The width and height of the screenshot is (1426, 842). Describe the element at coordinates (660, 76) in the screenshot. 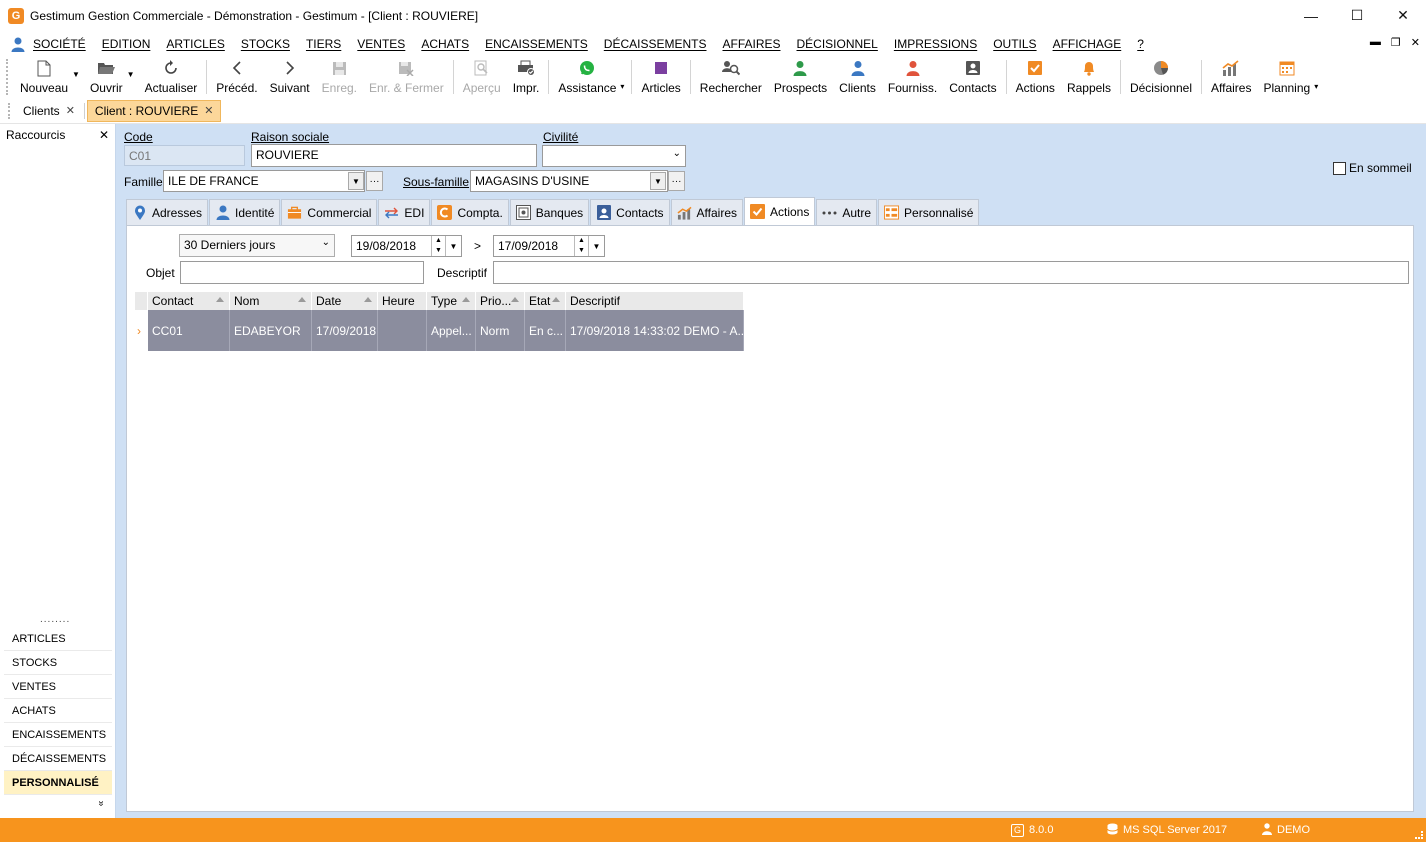

I see `articles-button: Articles` at that location.